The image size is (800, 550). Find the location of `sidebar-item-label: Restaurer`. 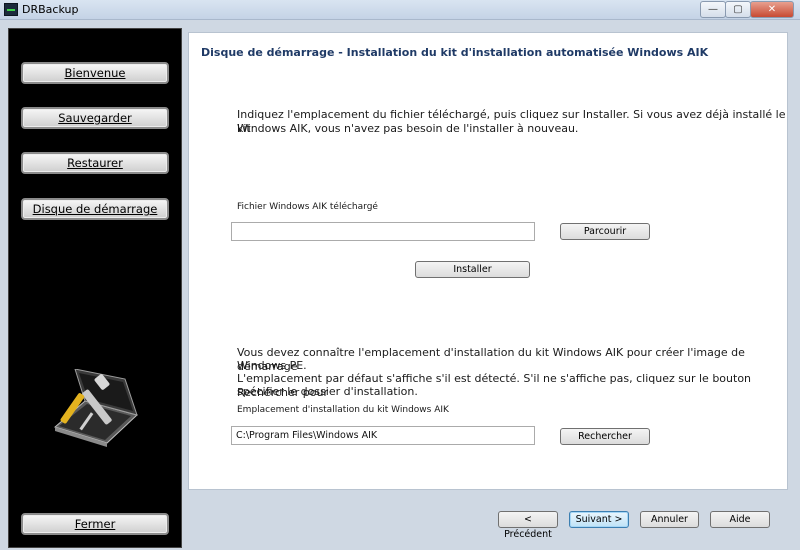

sidebar-item-label: Restaurer is located at coordinates (95, 163).